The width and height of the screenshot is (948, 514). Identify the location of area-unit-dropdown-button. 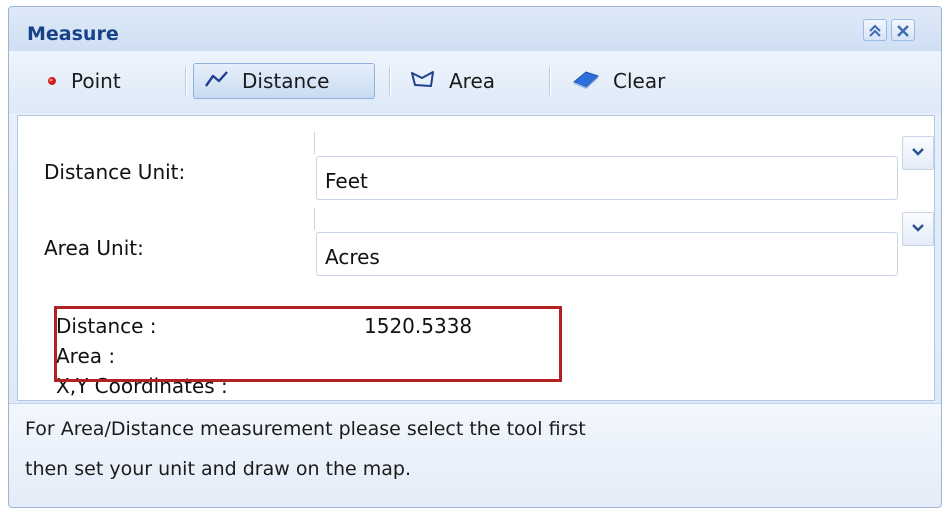
(918, 229).